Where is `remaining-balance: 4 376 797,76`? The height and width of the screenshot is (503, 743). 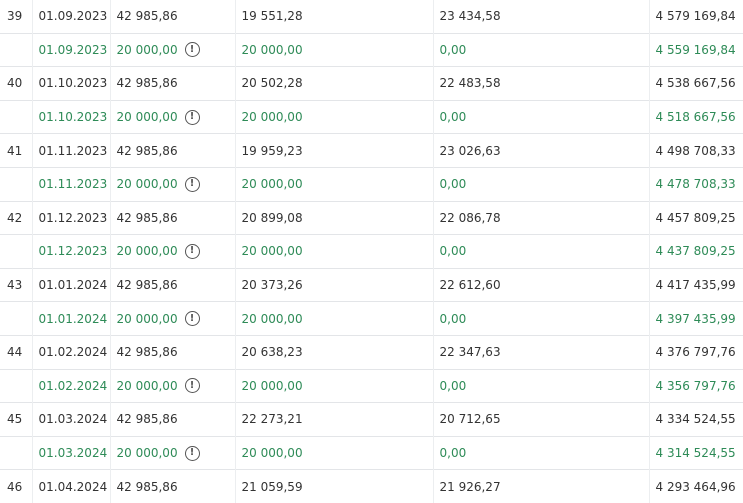
remaining-balance: 4 376 797,76 is located at coordinates (696, 352).